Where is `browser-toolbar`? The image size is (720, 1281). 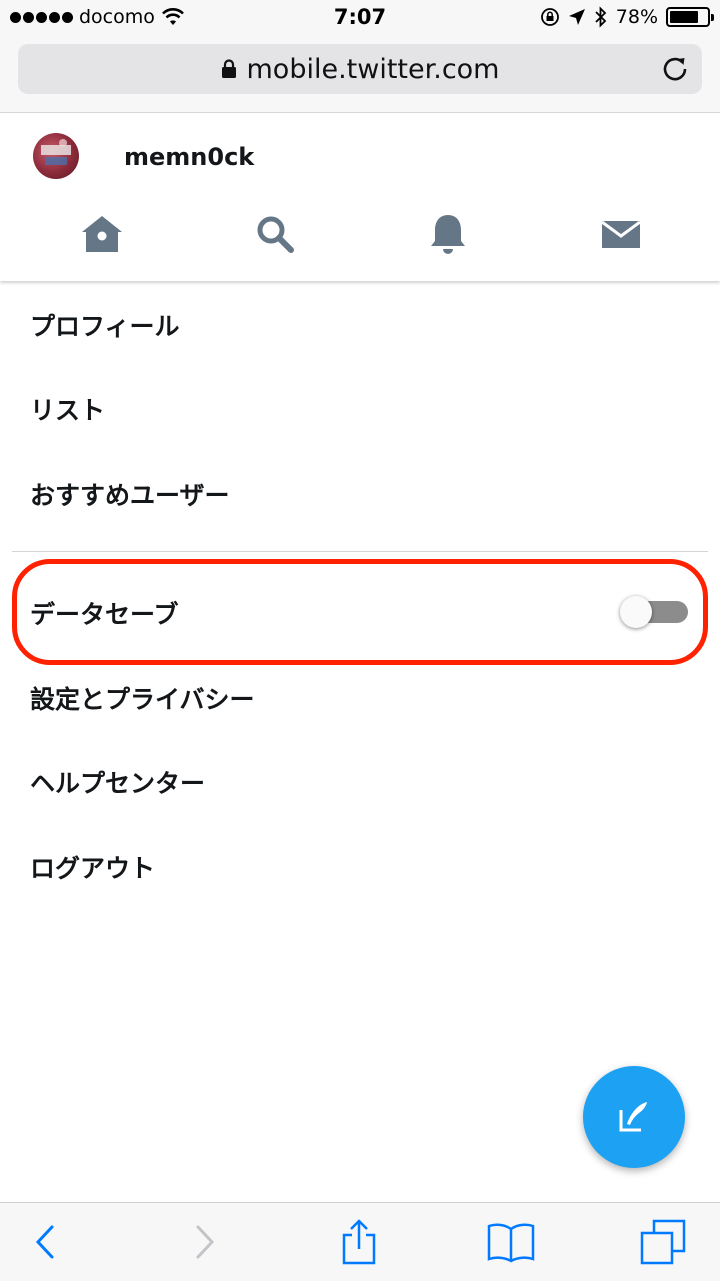
browser-toolbar is located at coordinates (360, 1241).